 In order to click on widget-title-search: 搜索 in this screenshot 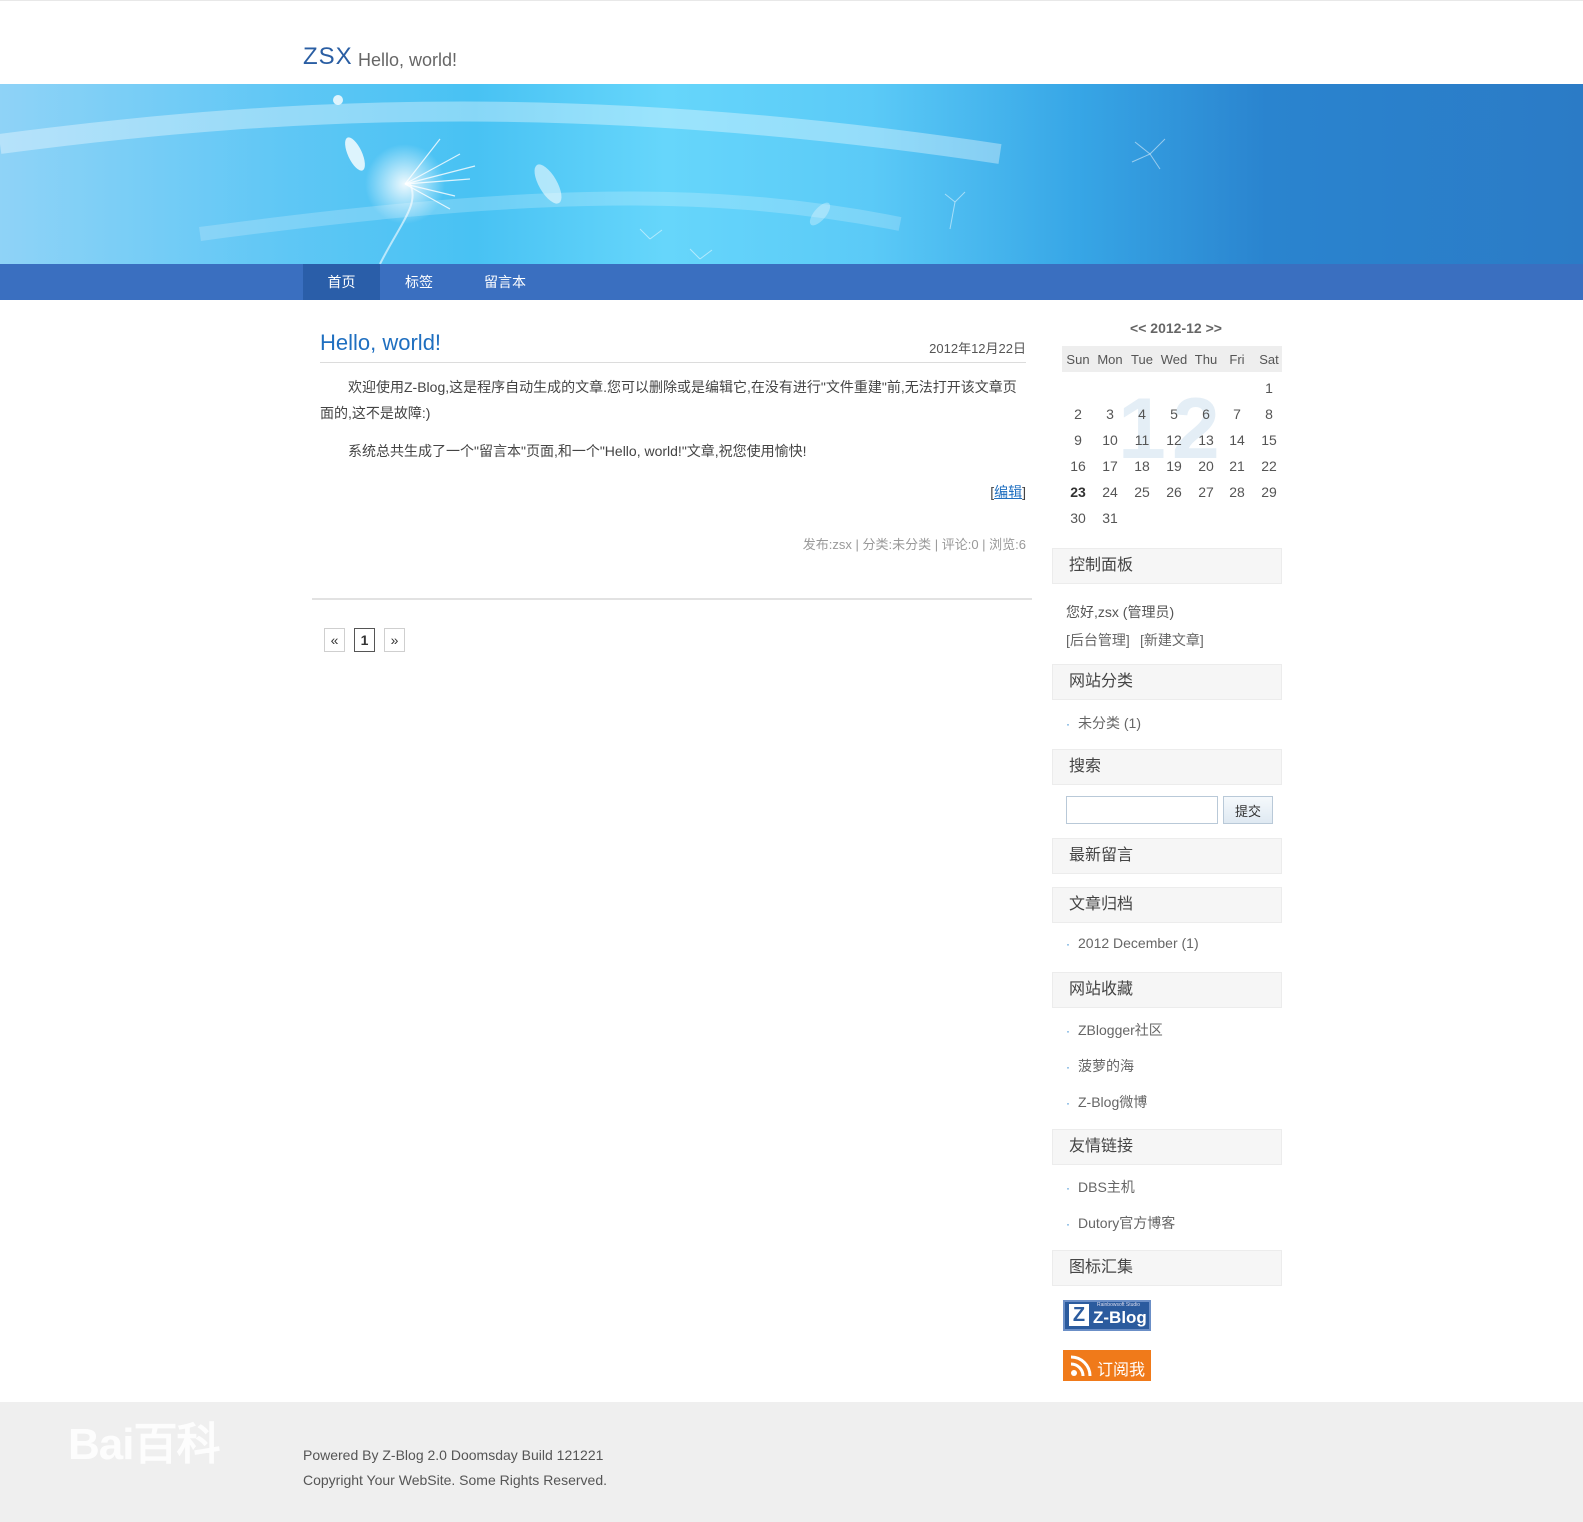, I will do `click(1167, 767)`.